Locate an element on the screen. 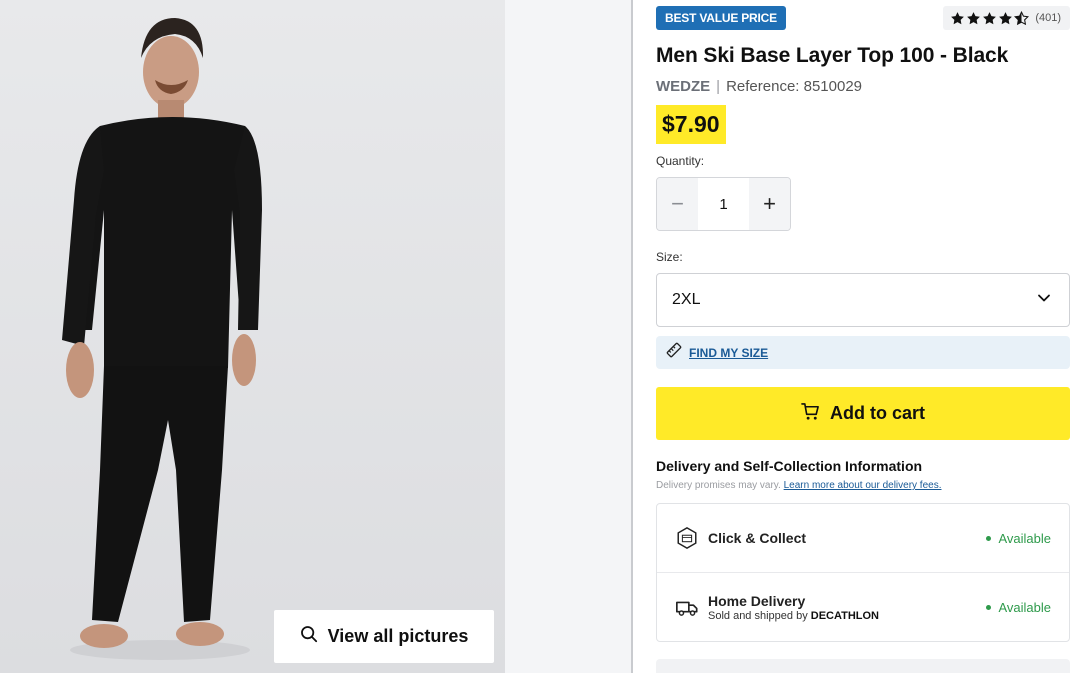 This screenshot has width=1080, height=673. ruler-icon is located at coordinates (674, 352).